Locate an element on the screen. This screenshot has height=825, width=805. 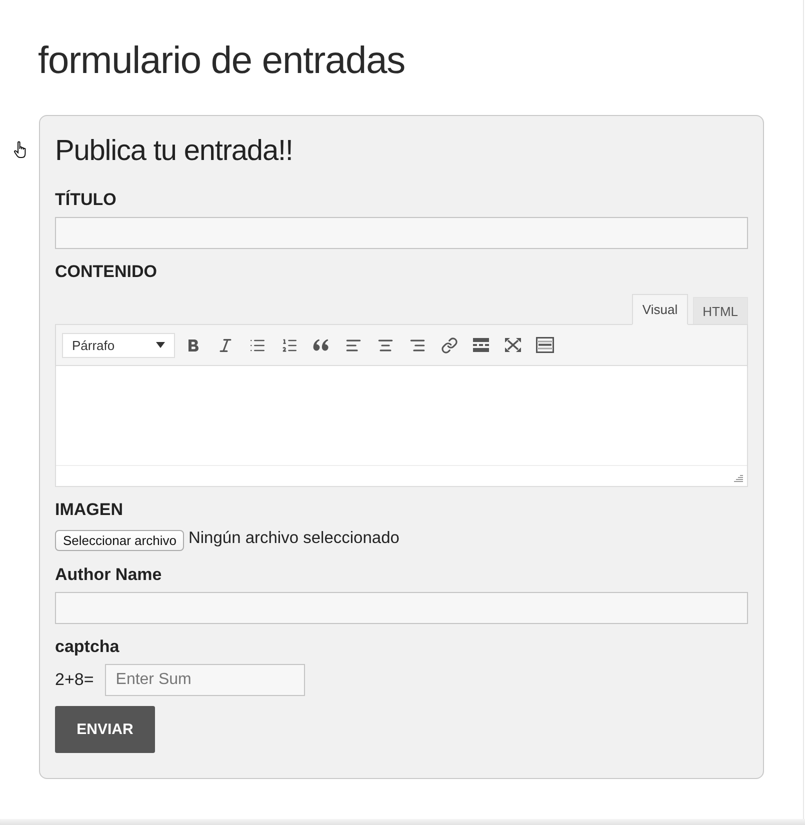
field-label: TÍTULO is located at coordinates (85, 200).